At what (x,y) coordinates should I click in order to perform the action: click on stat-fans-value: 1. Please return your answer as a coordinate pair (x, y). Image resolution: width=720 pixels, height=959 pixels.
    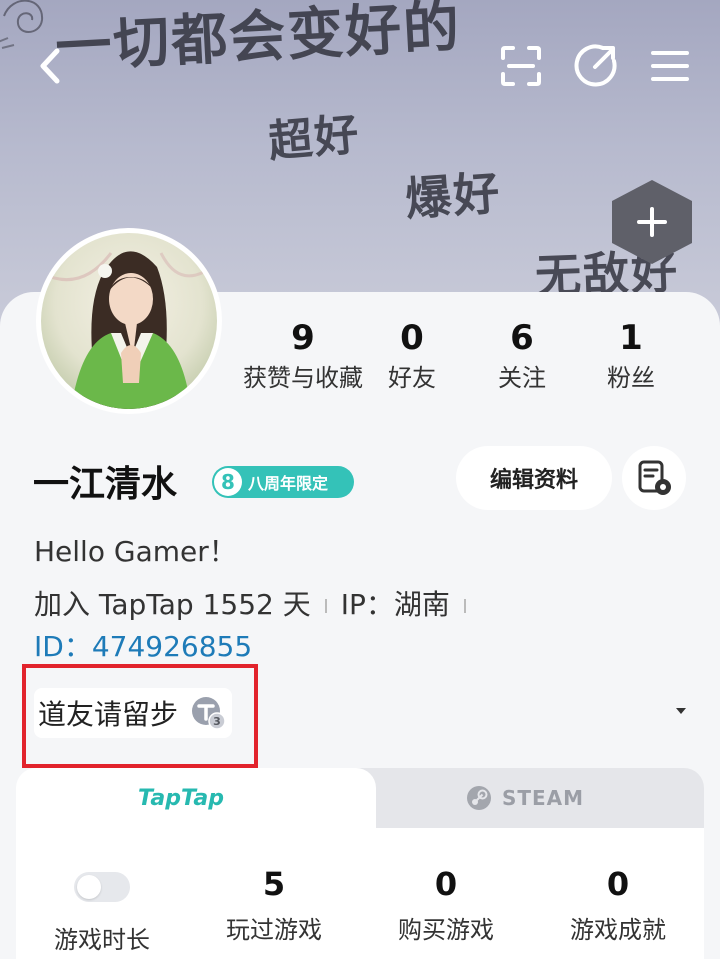
    Looking at the image, I should click on (631, 338).